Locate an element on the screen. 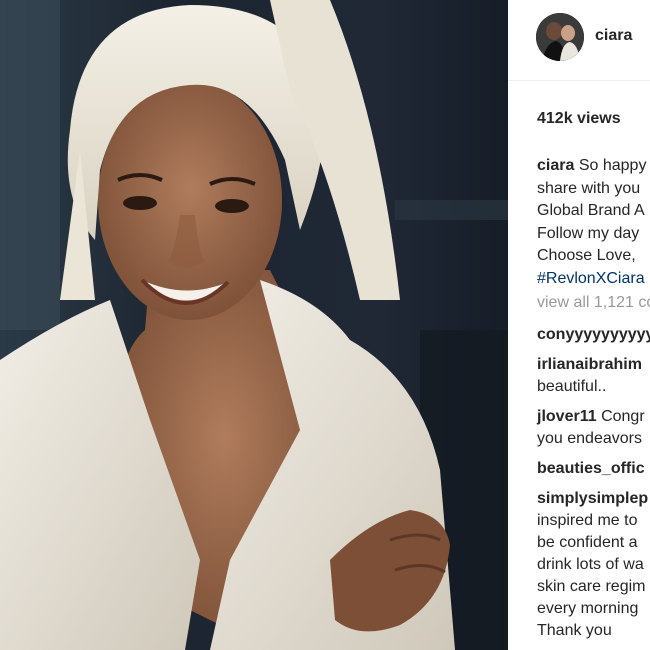 Image resolution: width=650 pixels, height=650 pixels. post-header: ciara is located at coordinates (579, 40).